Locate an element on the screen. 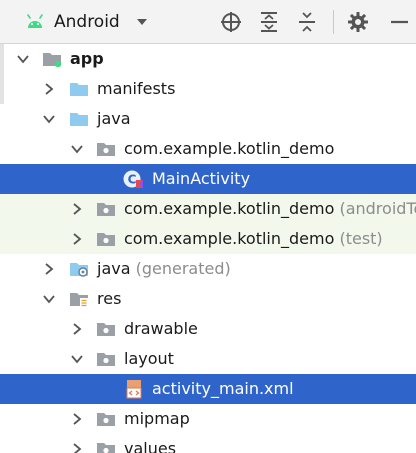 This screenshot has width=416, height=453. tree-row-layout: layout is located at coordinates (208, 359).